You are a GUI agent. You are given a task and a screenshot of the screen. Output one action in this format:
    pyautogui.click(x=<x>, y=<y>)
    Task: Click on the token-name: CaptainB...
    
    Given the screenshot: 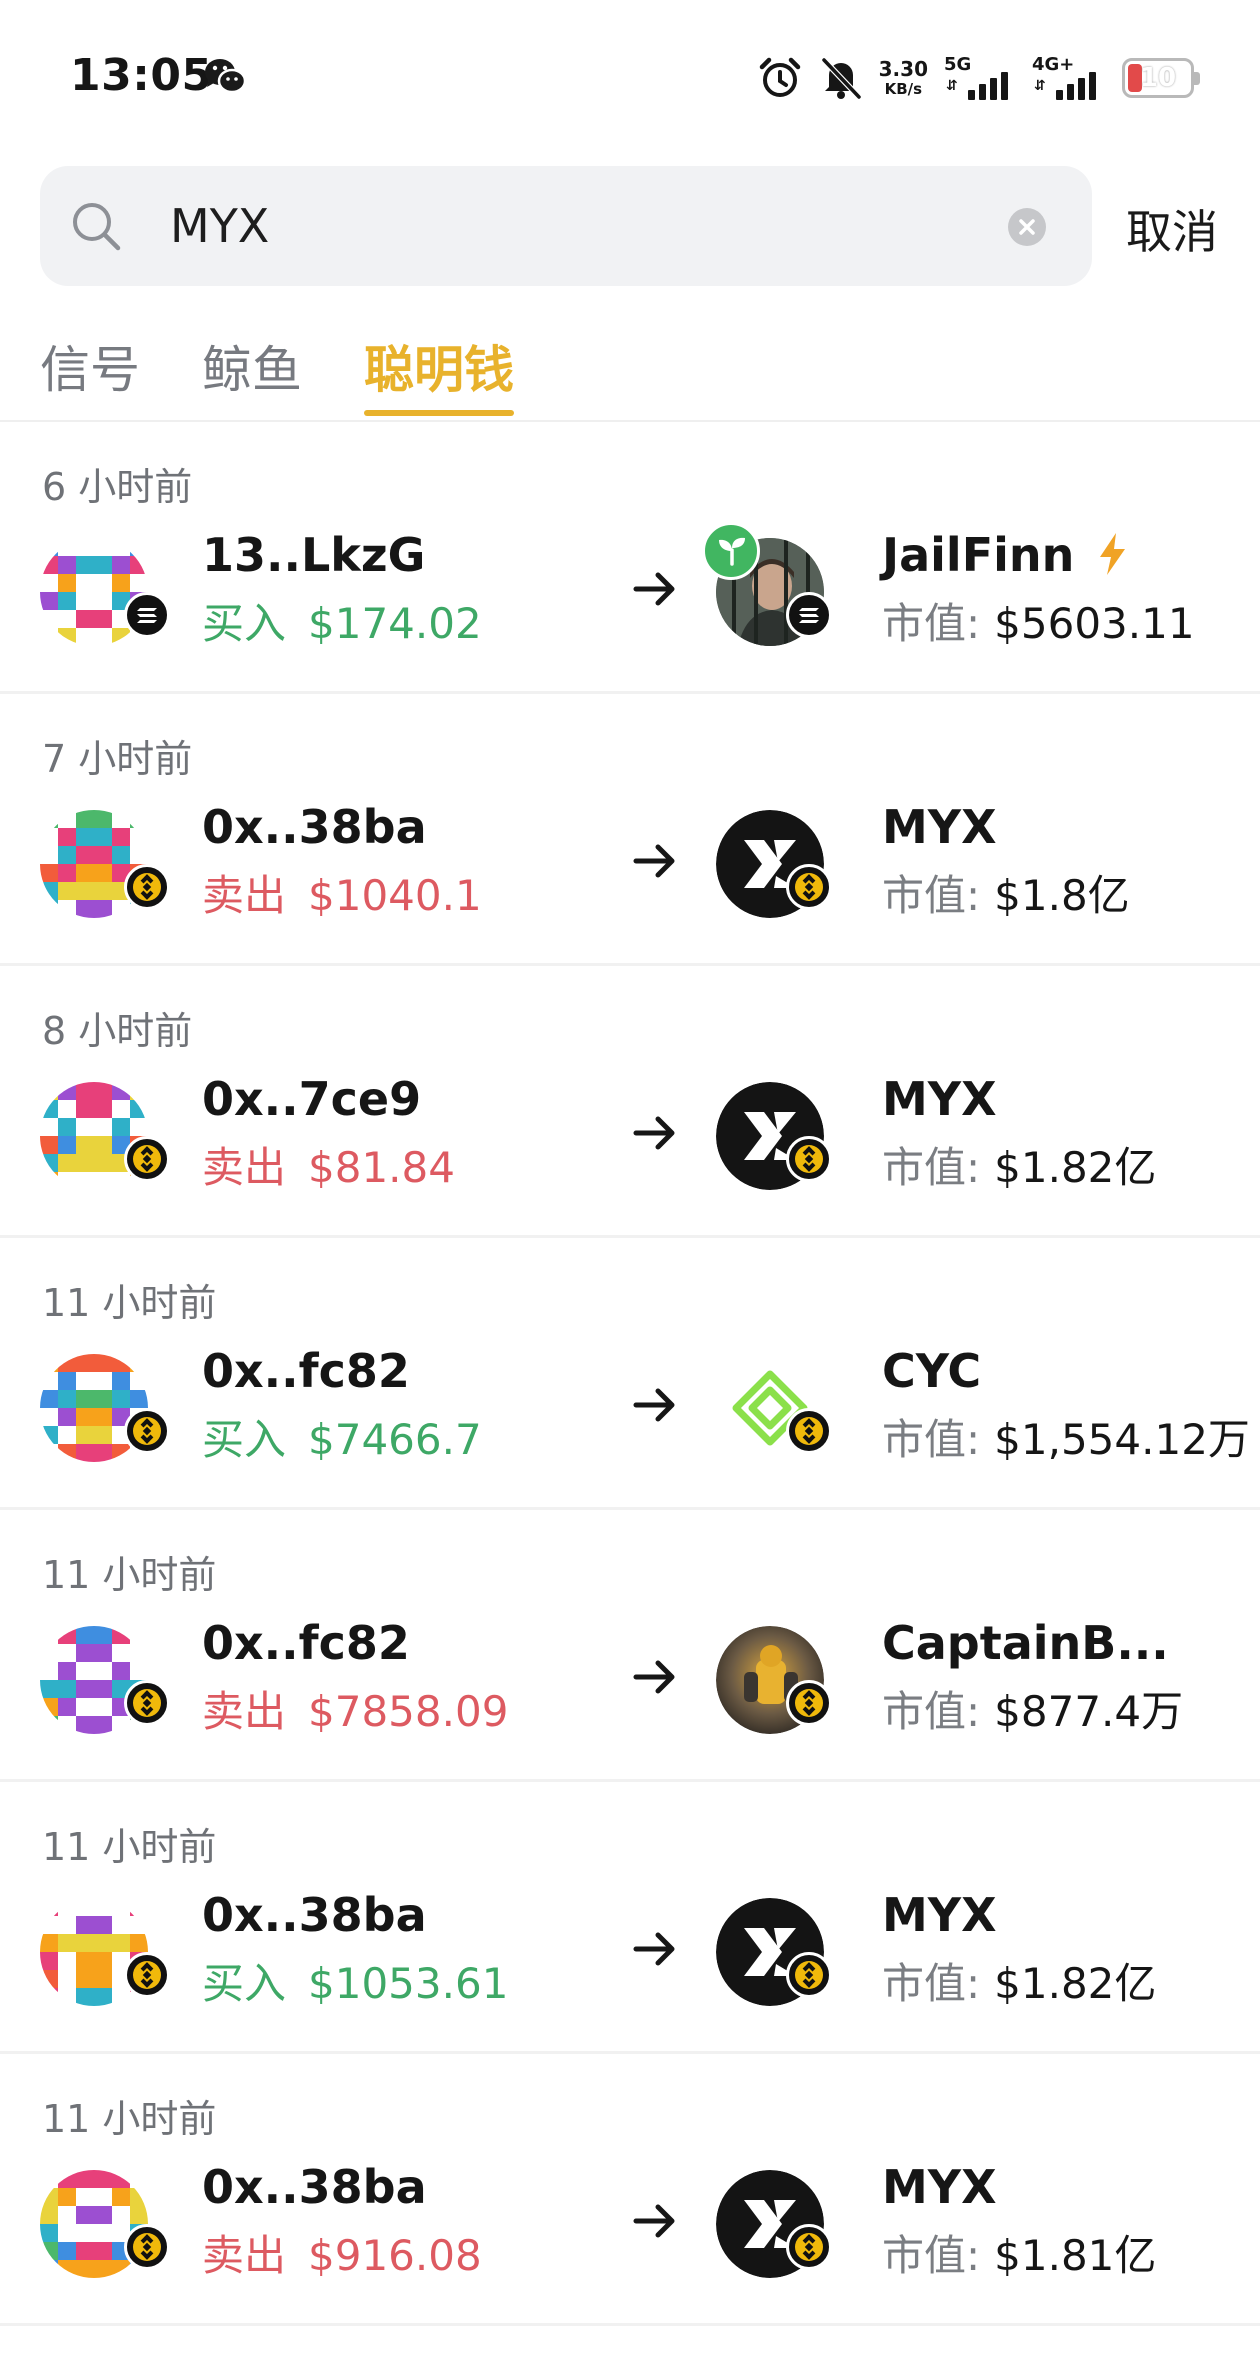 What is the action you would take?
    pyautogui.click(x=1025, y=1643)
    